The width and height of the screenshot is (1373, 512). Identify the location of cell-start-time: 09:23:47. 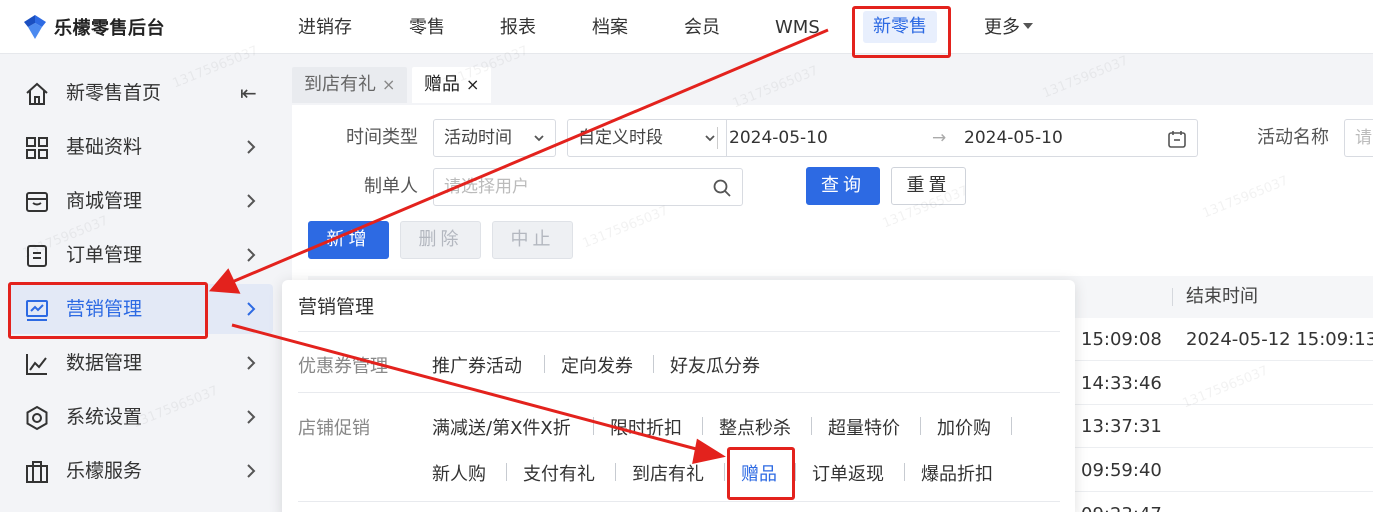
(1121, 502).